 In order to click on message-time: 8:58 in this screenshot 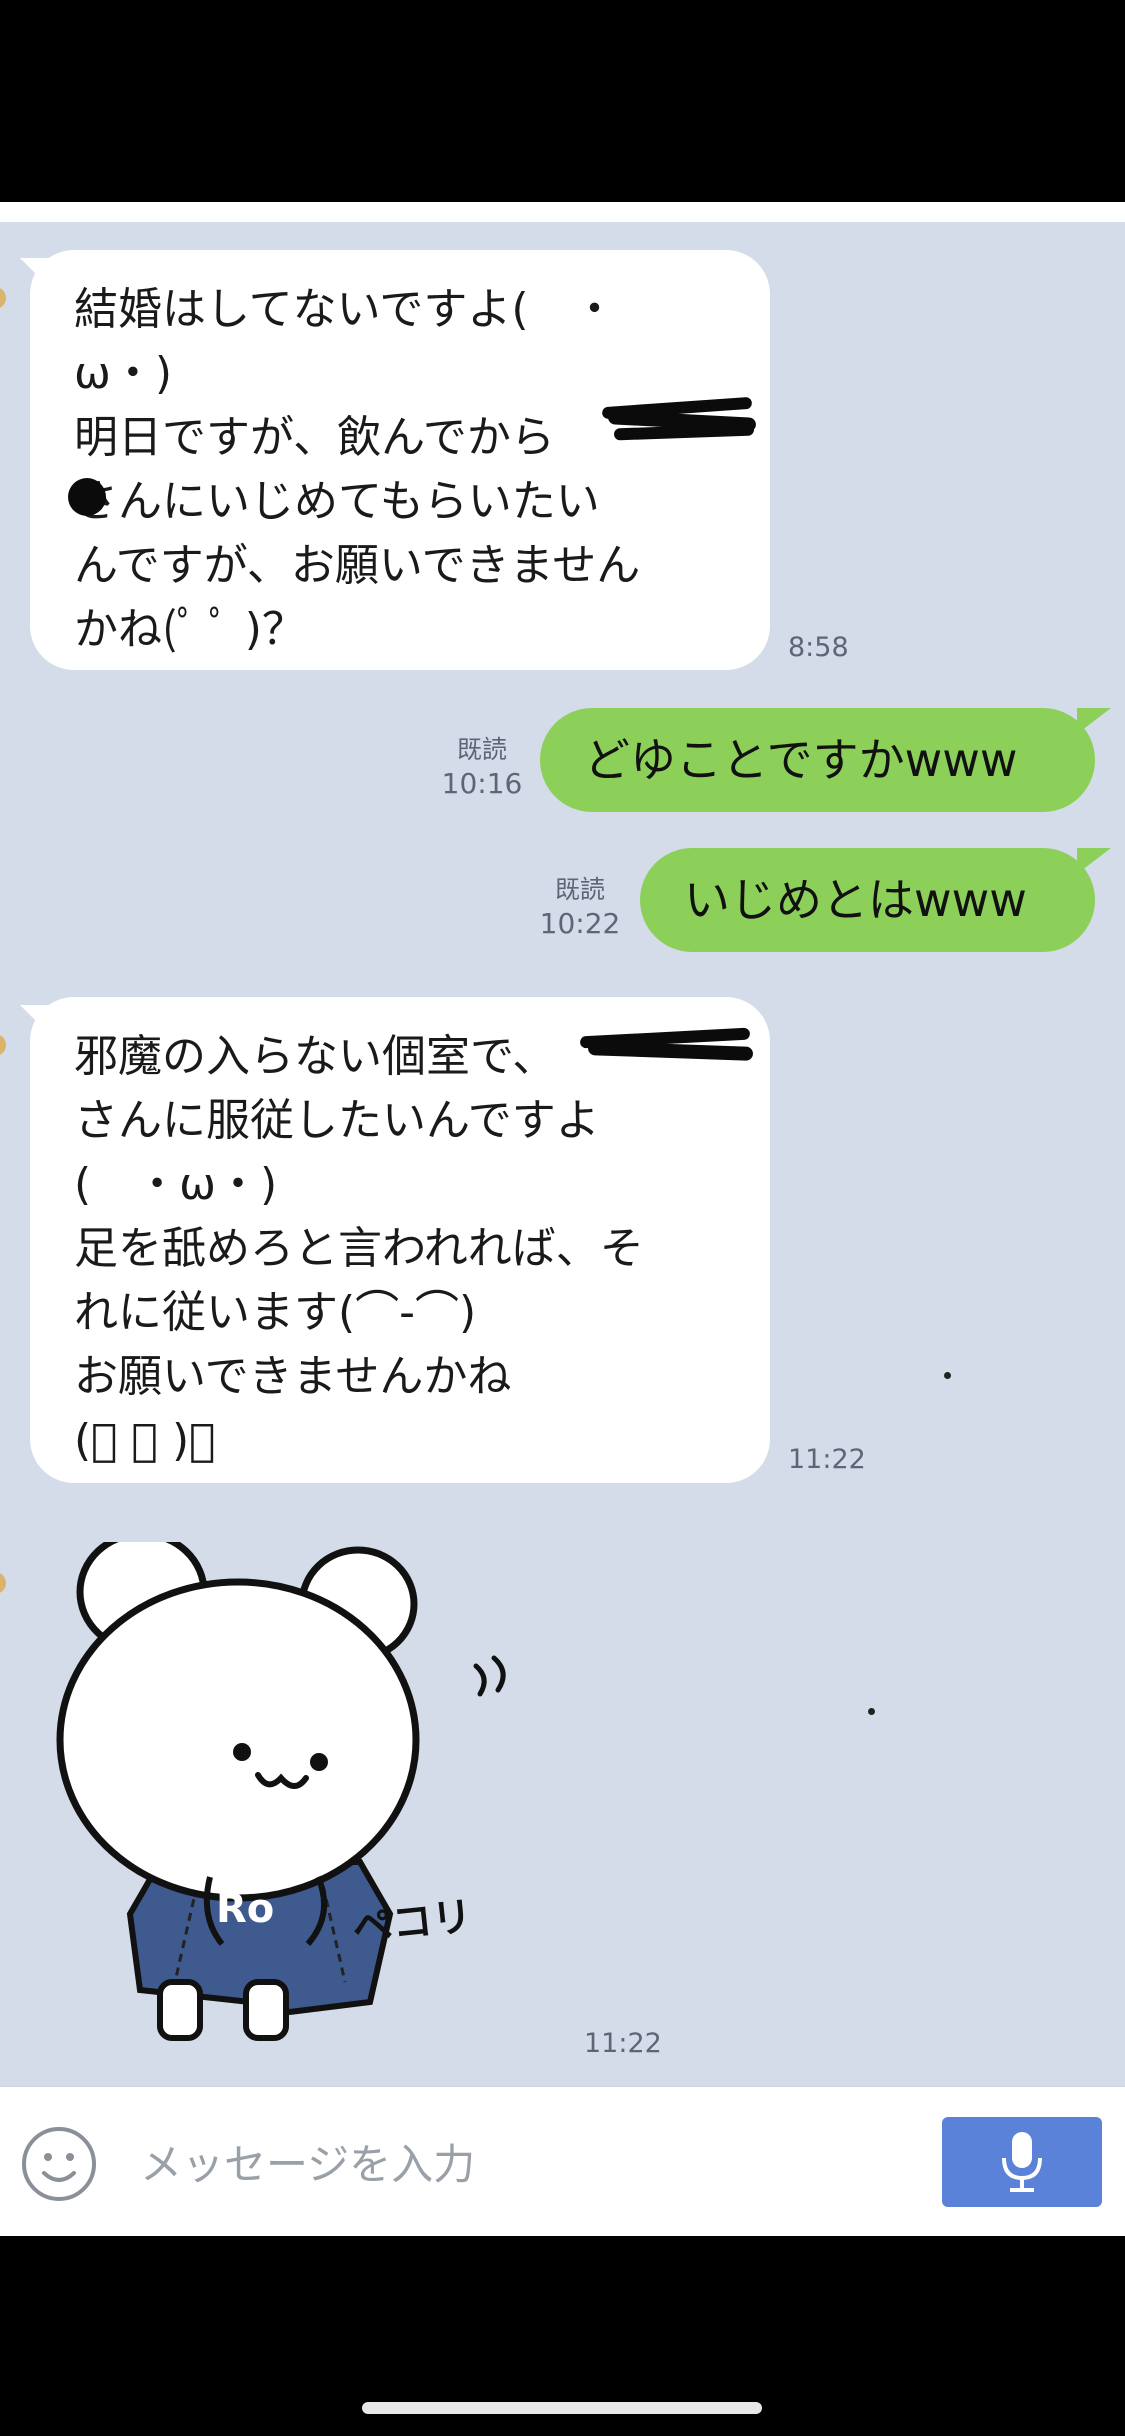, I will do `click(818, 647)`.